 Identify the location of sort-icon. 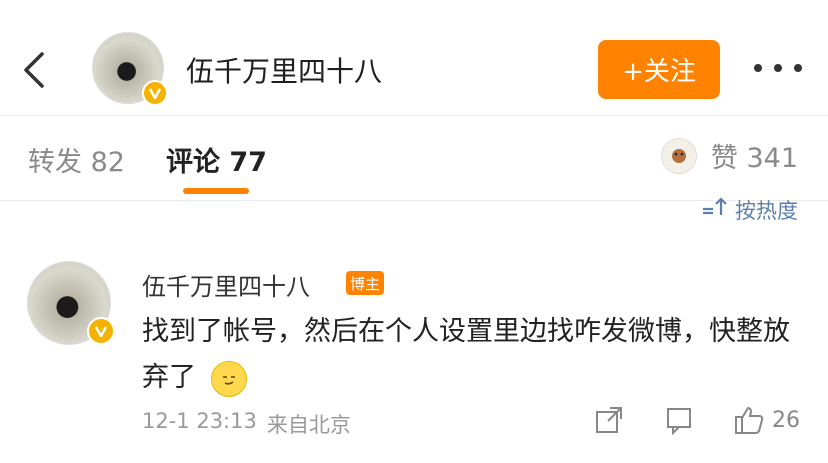
(715, 206).